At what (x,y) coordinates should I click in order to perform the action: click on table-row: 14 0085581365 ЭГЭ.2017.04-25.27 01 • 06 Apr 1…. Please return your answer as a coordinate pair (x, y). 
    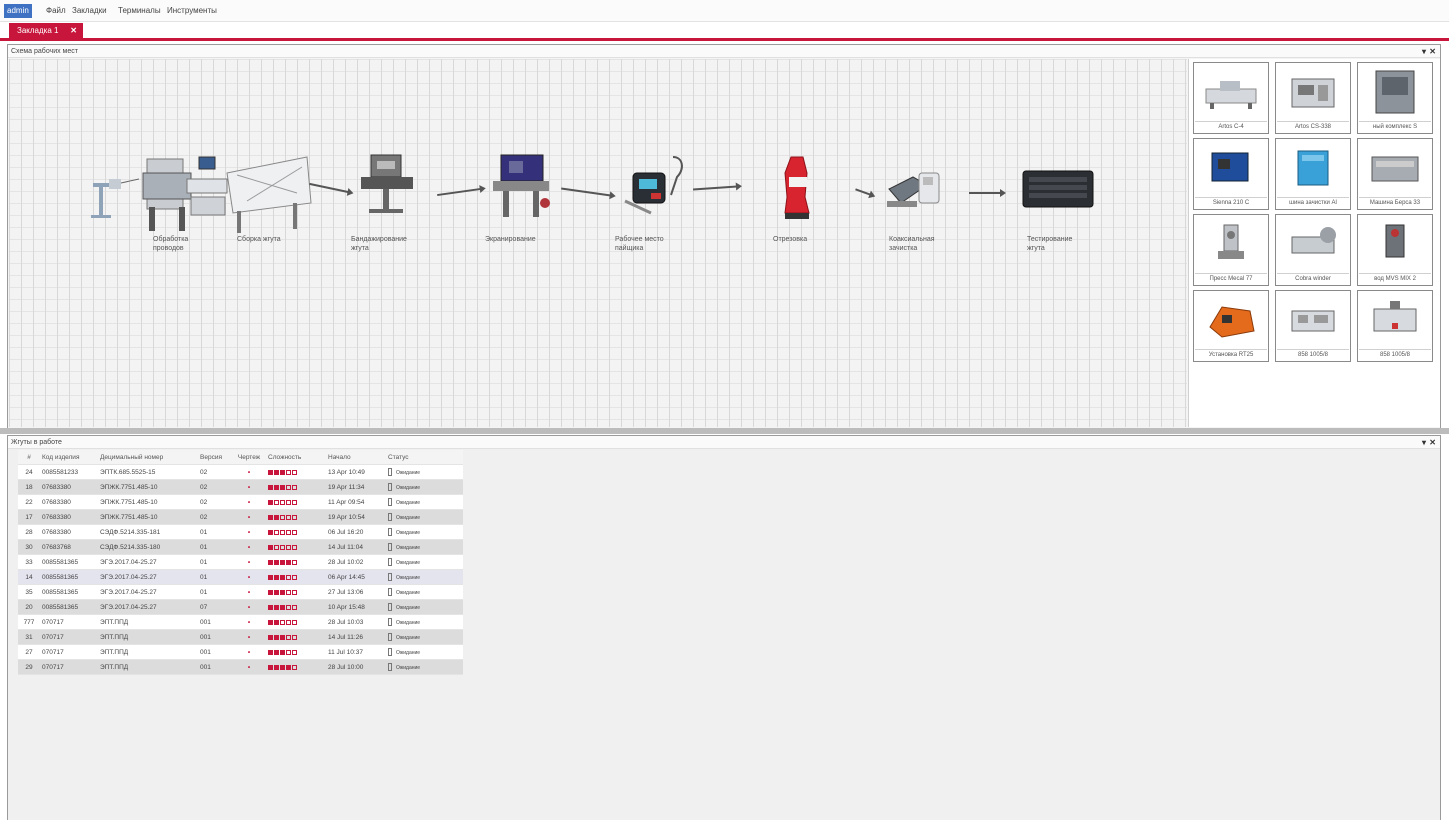
    Looking at the image, I should click on (240, 577).